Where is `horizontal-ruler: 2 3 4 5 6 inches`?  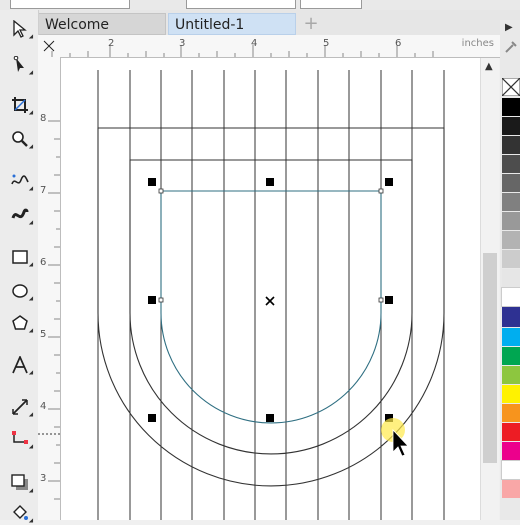 horizontal-ruler: 2 3 4 5 6 inches is located at coordinates (269, 46).